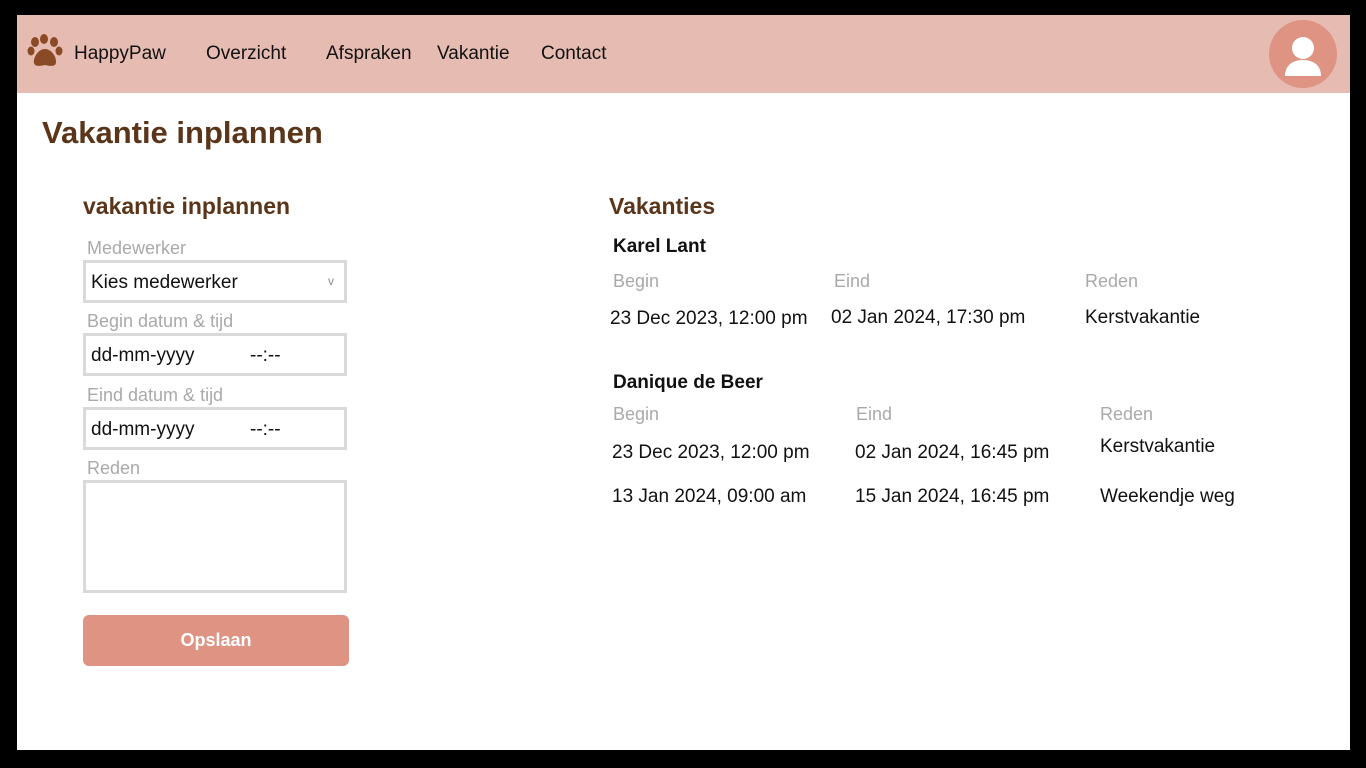 This screenshot has height=768, width=1366. I want to click on user-avatar-icon, so click(1303, 56).